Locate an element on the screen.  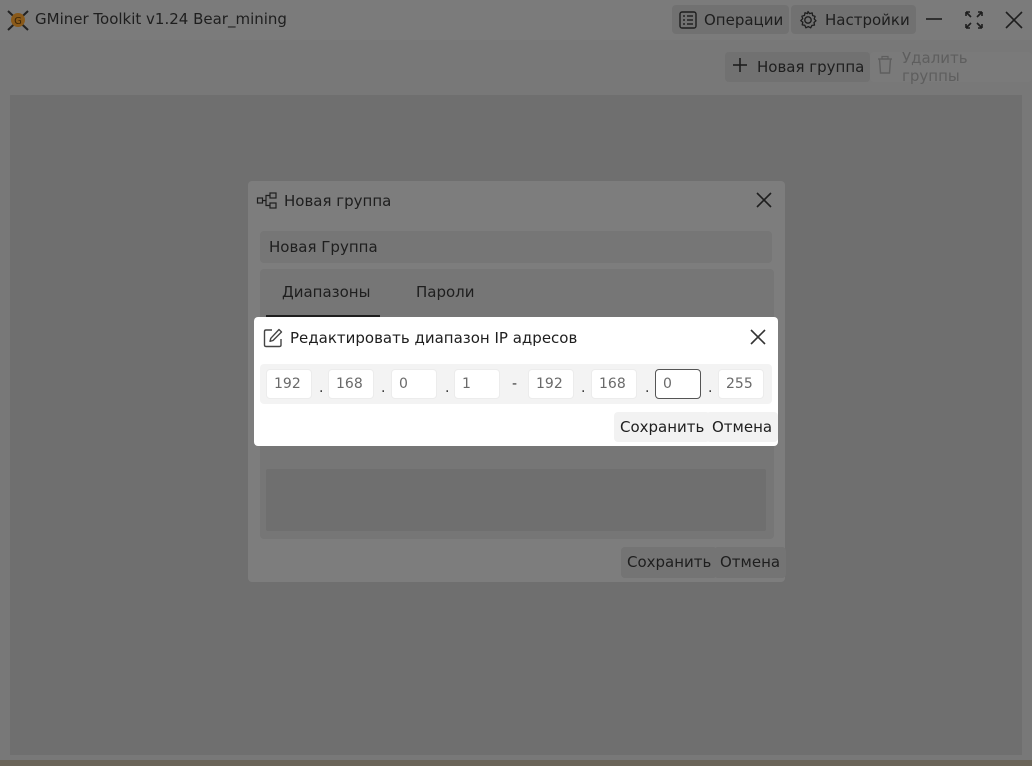
start-ip-octet-3-input: 0 is located at coordinates (414, 384).